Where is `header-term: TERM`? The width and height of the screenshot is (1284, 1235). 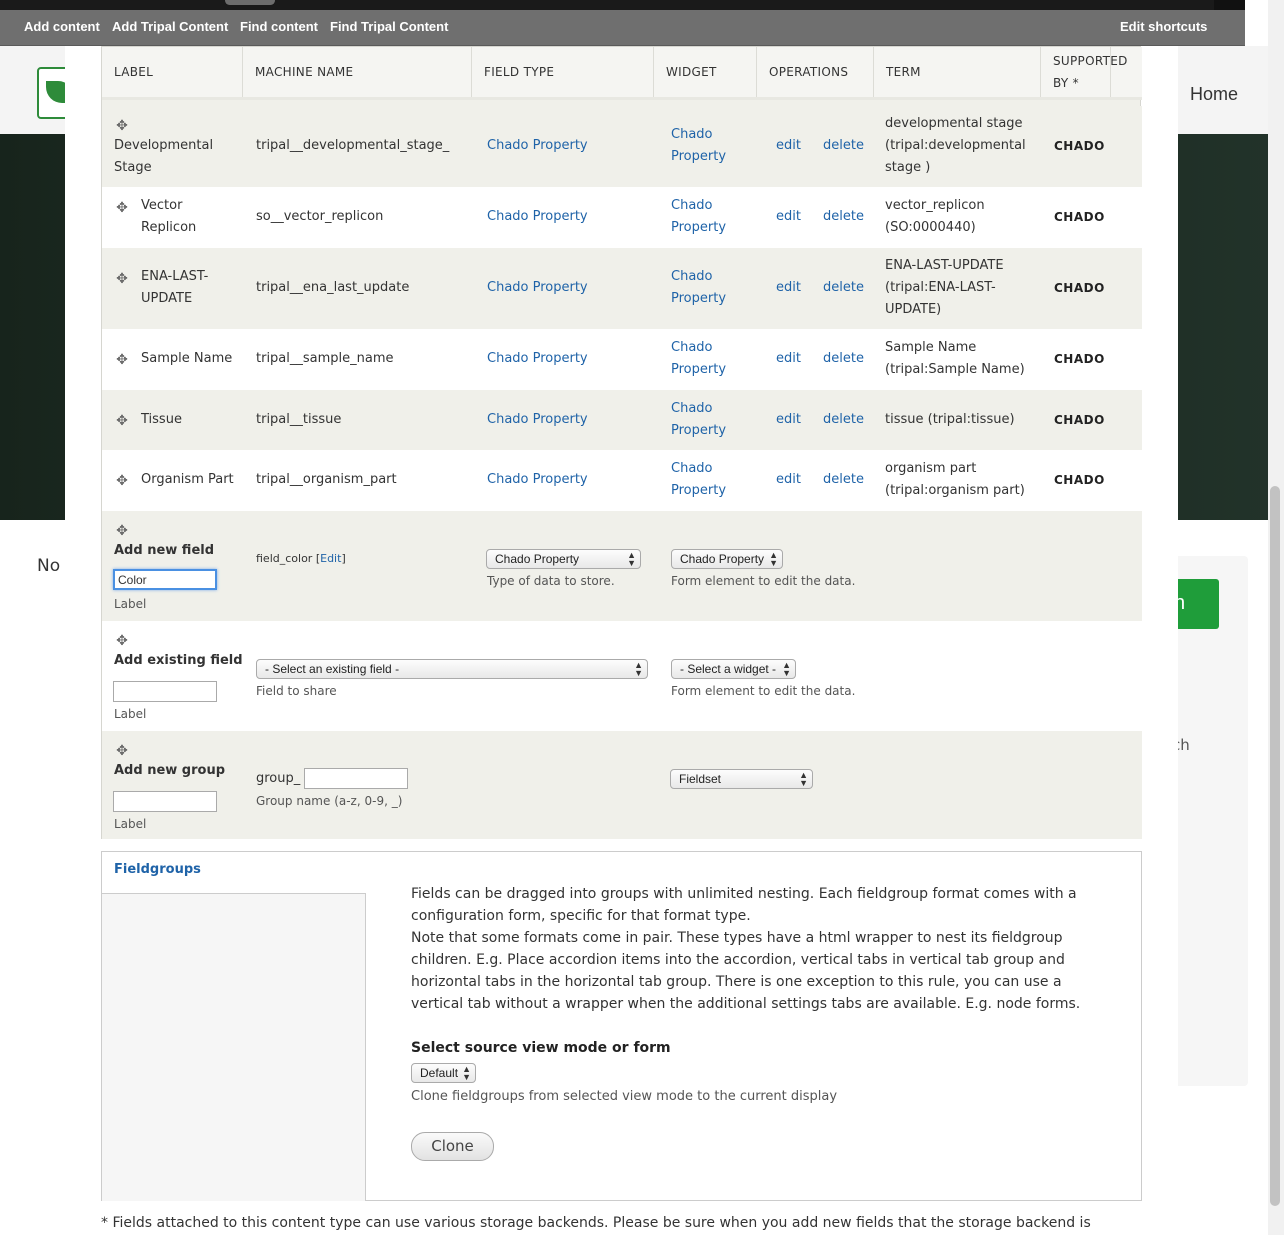
header-term: TERM is located at coordinates (957, 72).